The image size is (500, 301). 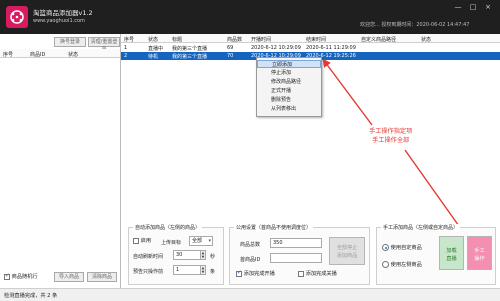 I want to click on row-product-count: 70, so click(x=230, y=56).